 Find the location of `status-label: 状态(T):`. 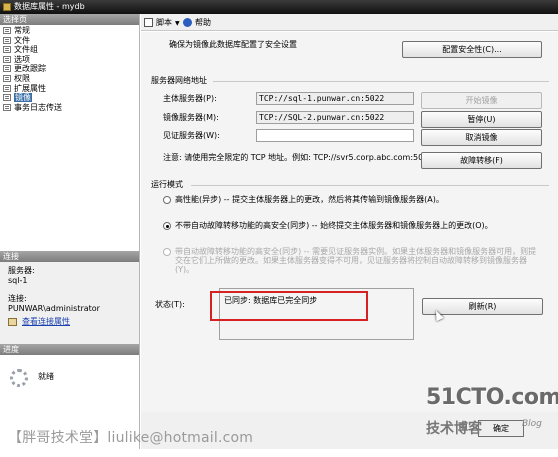

status-label: 状态(T): is located at coordinates (170, 304).